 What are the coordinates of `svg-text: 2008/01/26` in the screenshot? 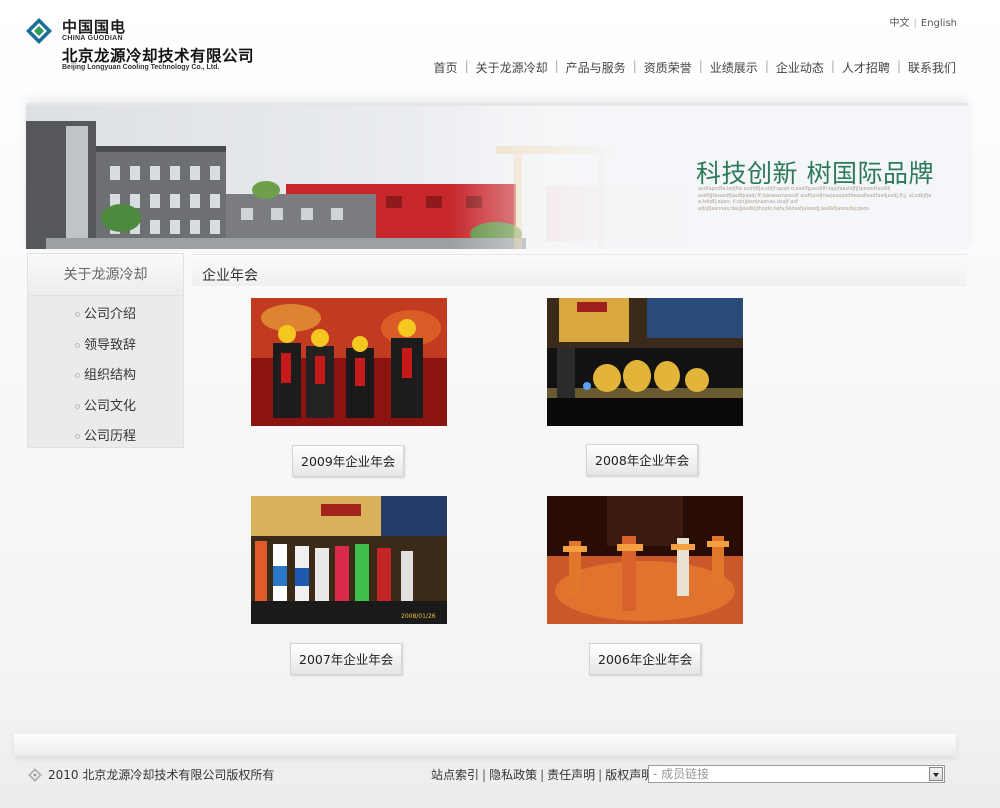 It's located at (418, 616).